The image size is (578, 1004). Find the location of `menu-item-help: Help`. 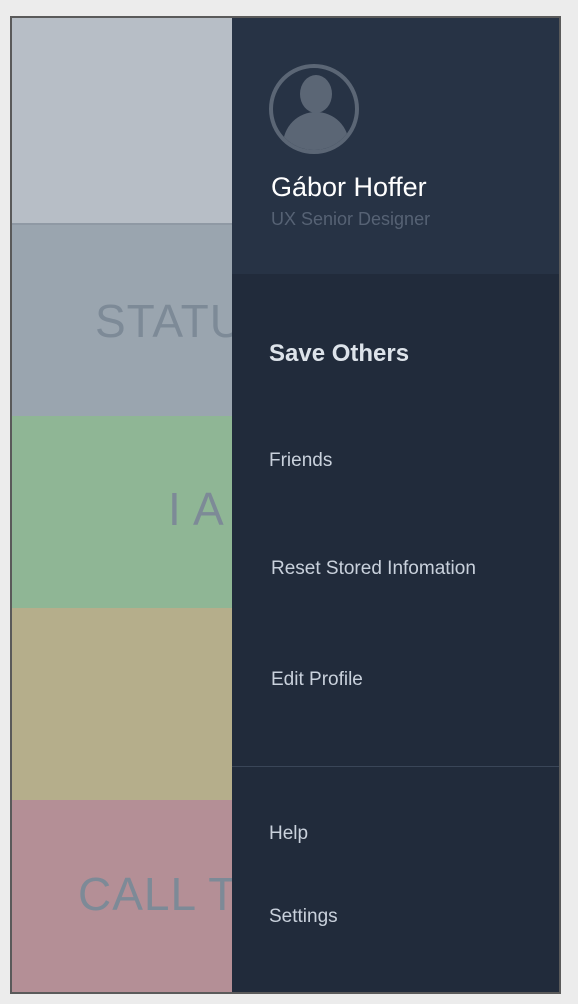

menu-item-help: Help is located at coordinates (288, 834).